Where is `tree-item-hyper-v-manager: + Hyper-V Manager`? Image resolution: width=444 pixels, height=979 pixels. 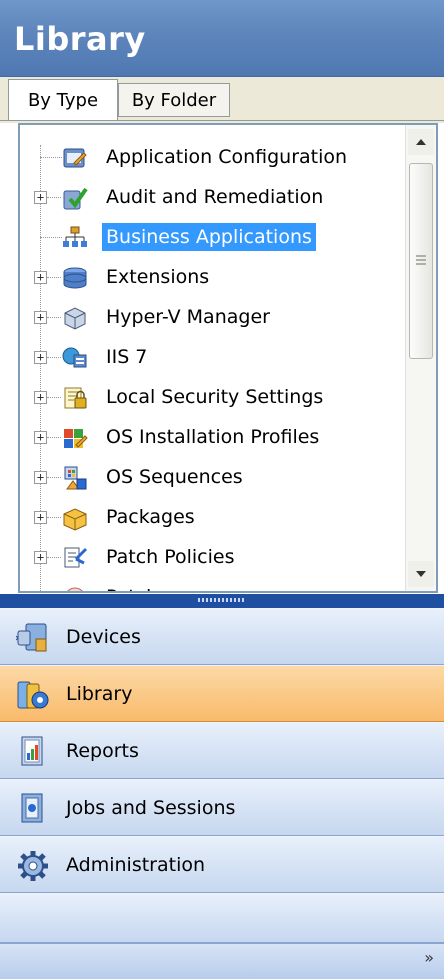
tree-item-hyper-v-manager: + Hyper-V Manager is located at coordinates (213, 317).